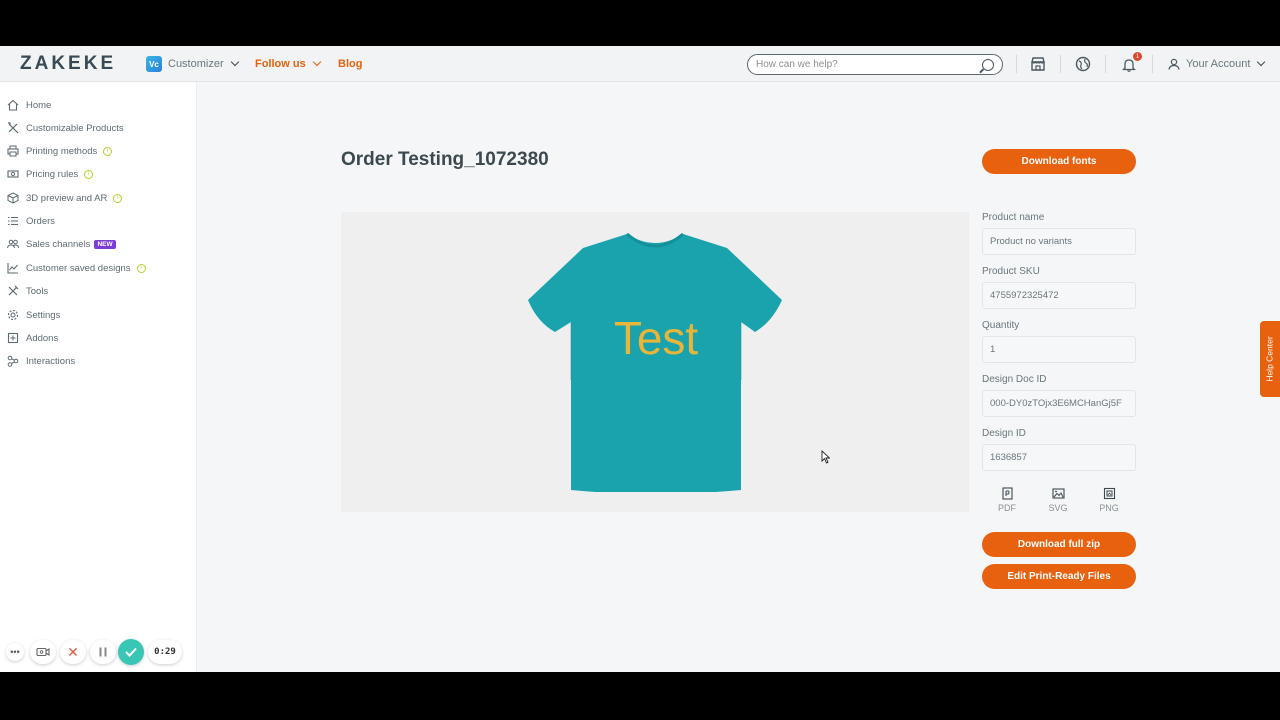 The image size is (1280, 720). What do you see at coordinates (13, 174) in the screenshot?
I see `money-icon` at bounding box center [13, 174].